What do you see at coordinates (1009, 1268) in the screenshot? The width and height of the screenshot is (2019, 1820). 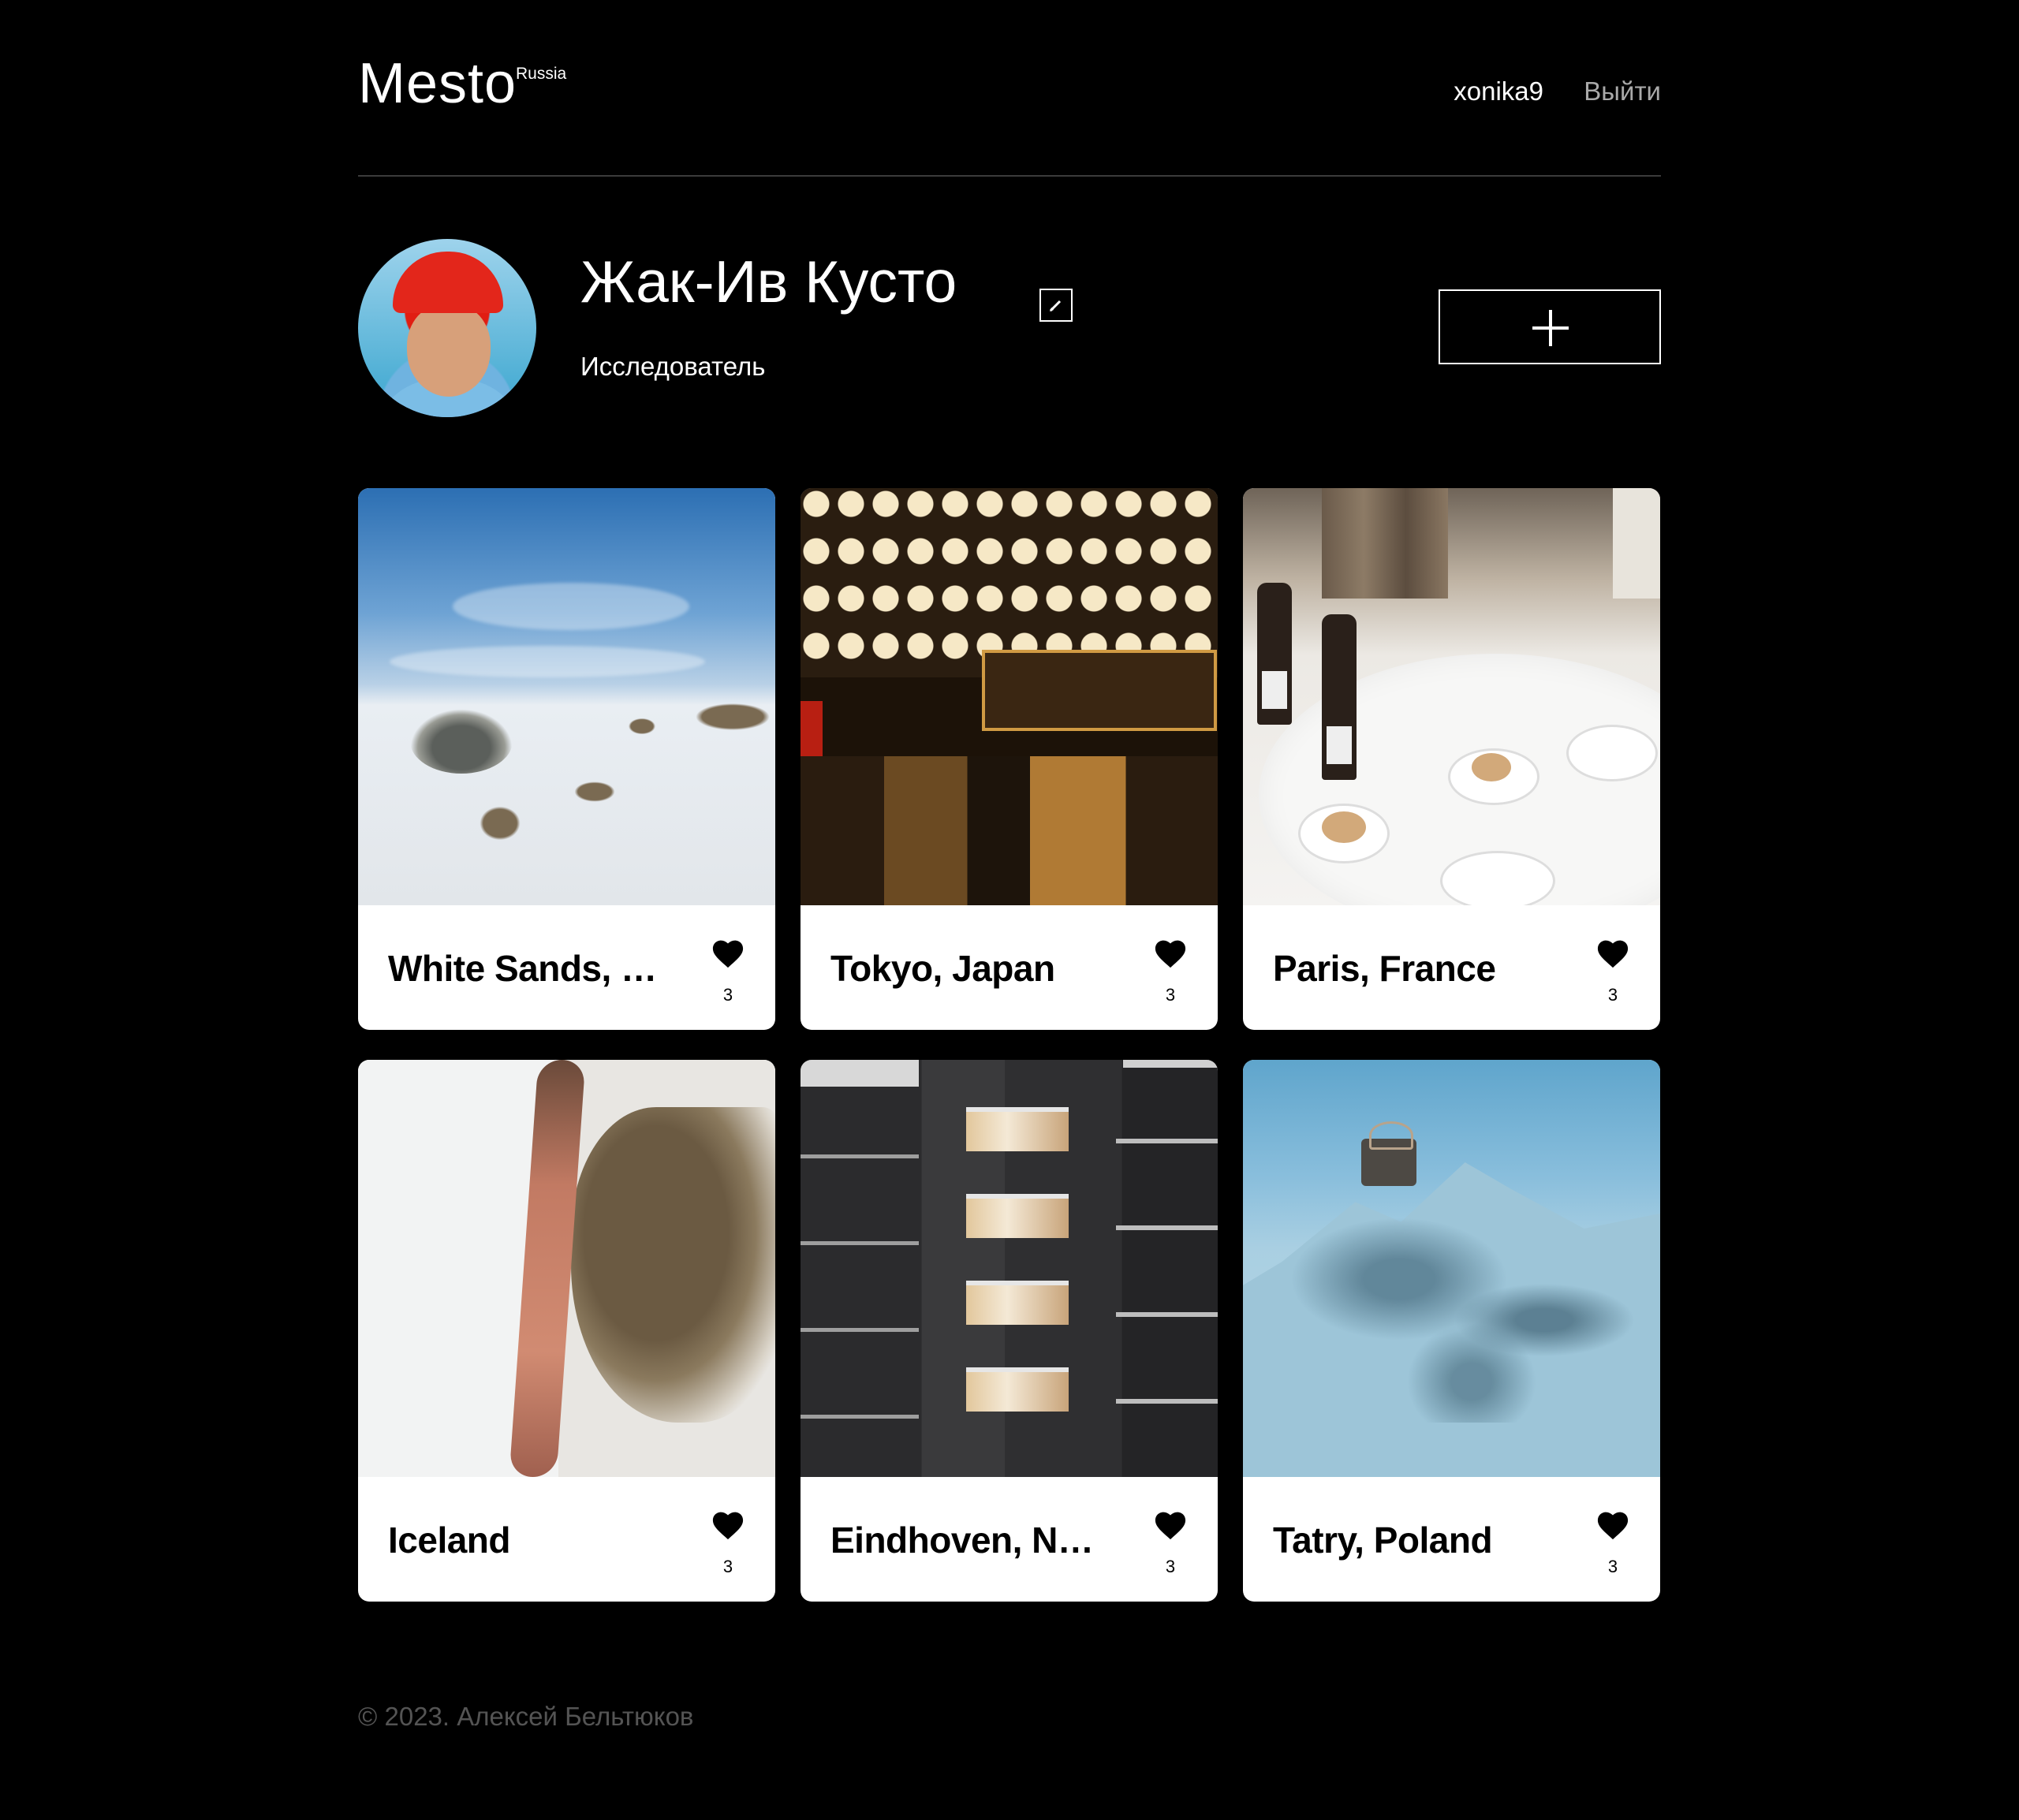 I see `card-image-eindhoven` at bounding box center [1009, 1268].